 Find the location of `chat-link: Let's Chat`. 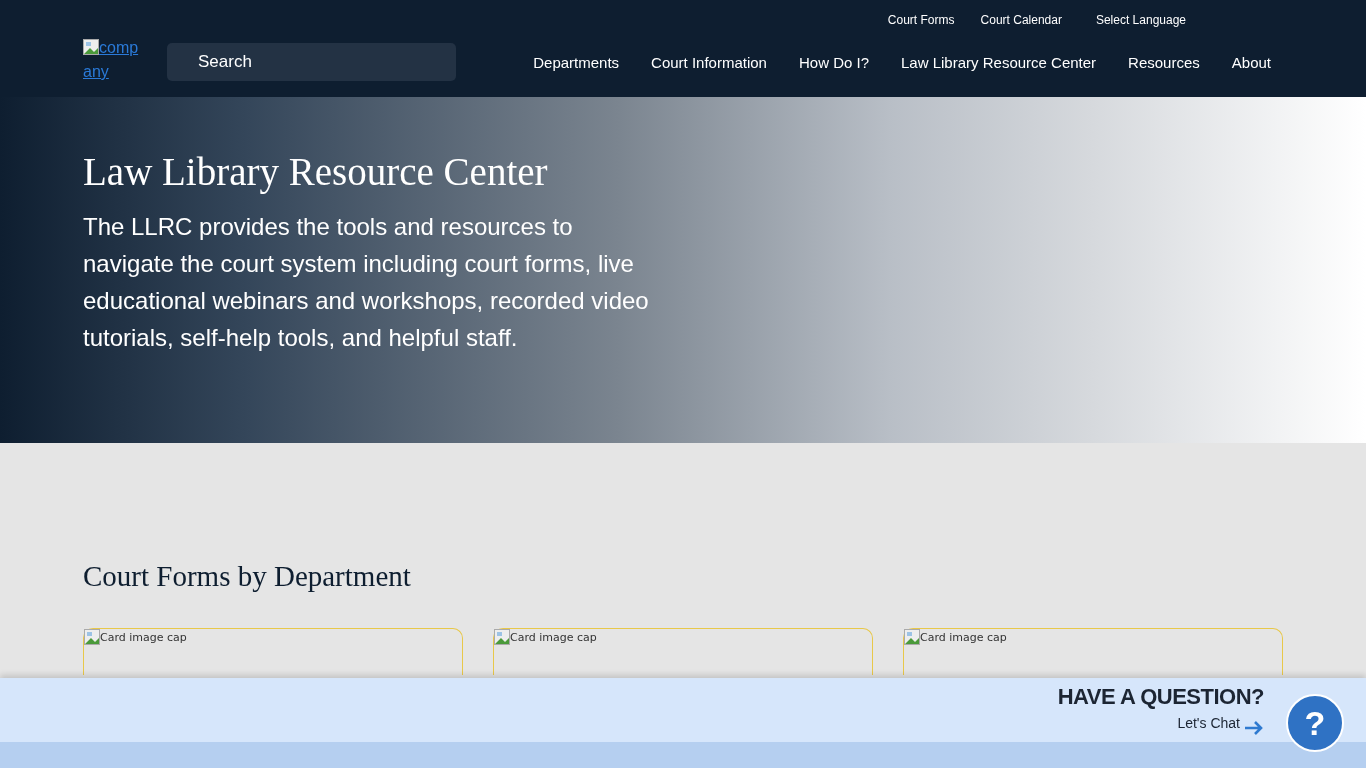

chat-link: Let's Chat is located at coordinates (1220, 723).